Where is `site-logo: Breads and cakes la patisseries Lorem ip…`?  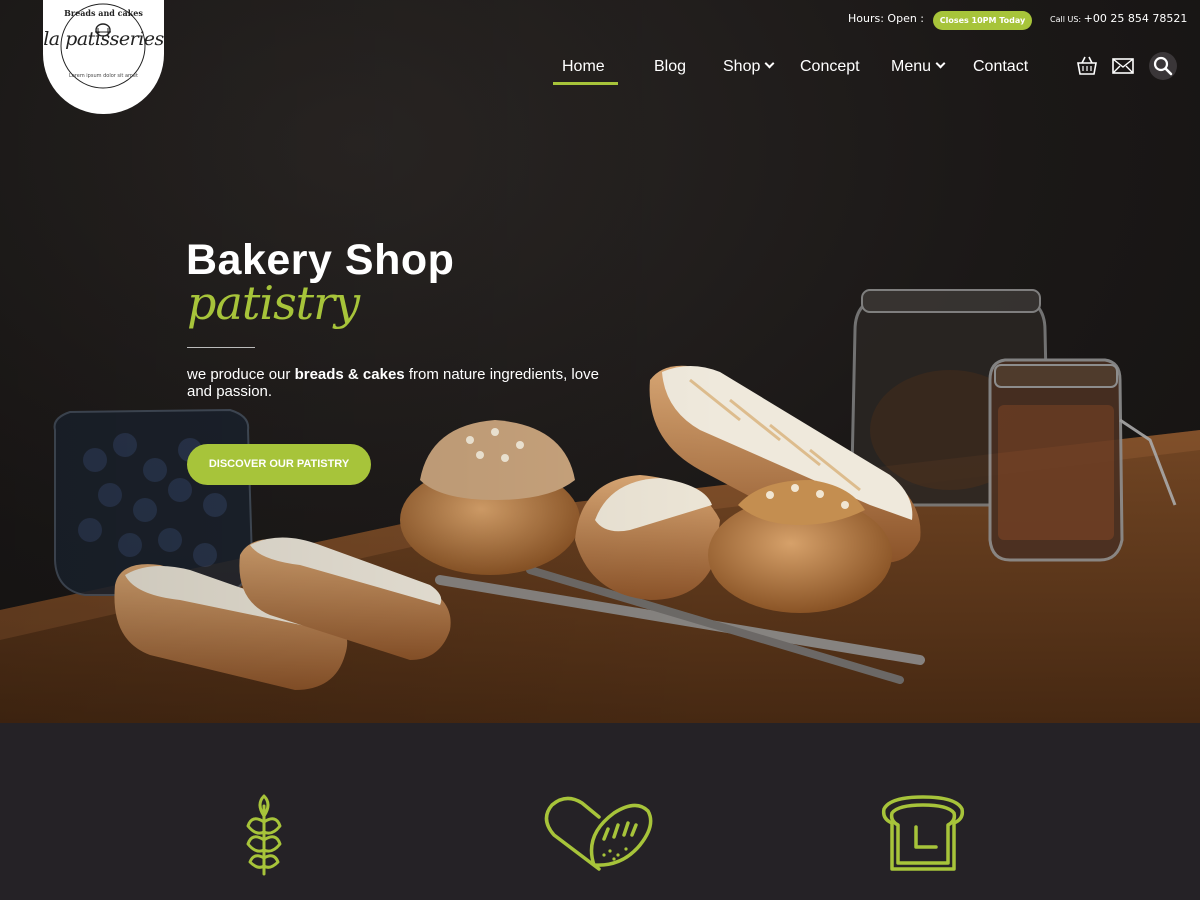 site-logo: Breads and cakes la patisseries Lorem ip… is located at coordinates (103, 57).